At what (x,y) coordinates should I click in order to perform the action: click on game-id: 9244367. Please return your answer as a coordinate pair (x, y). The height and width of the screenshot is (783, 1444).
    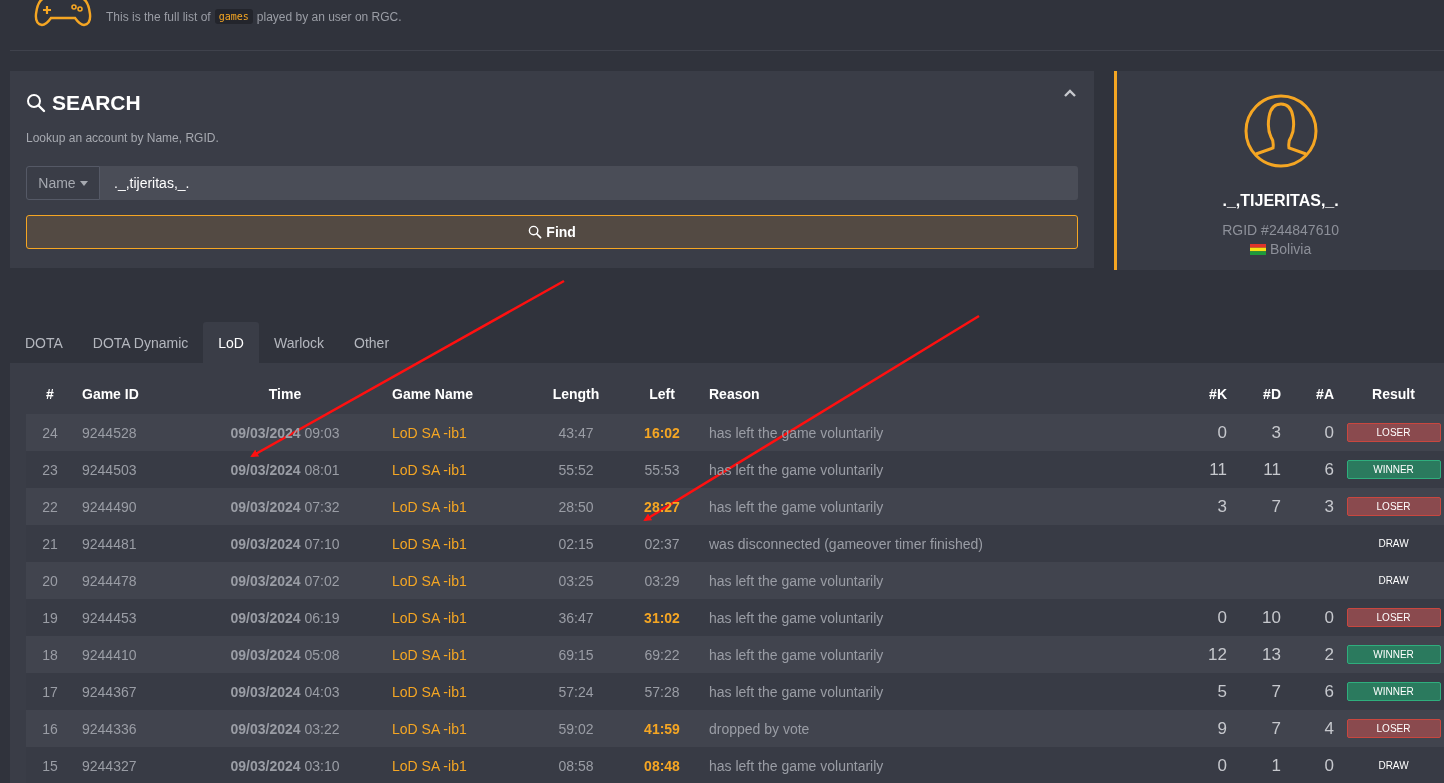
    Looking at the image, I should click on (109, 691).